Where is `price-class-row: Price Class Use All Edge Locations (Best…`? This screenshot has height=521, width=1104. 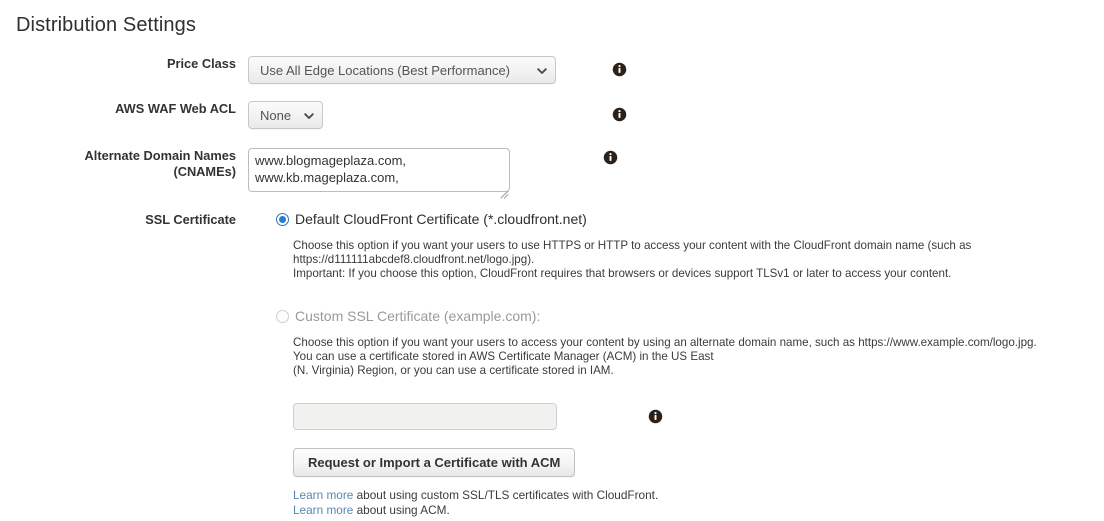 price-class-row: Price Class Use All Edge Locations (Best… is located at coordinates (313, 70).